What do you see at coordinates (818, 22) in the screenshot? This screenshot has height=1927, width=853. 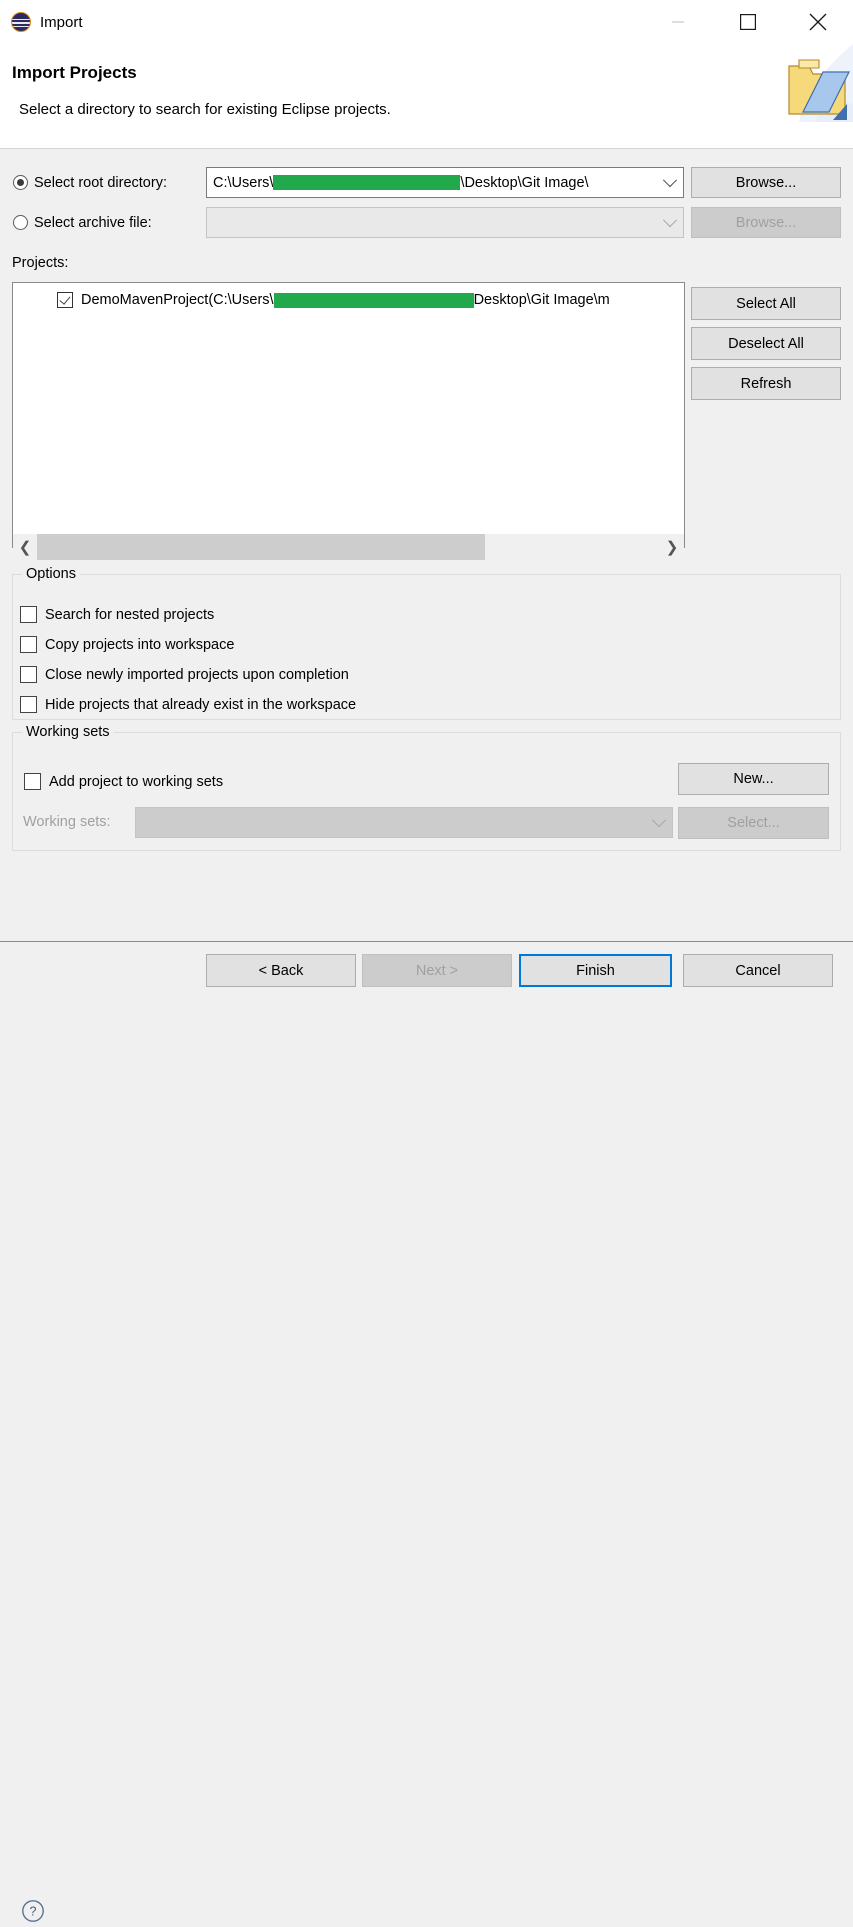 I see `close-icon` at bounding box center [818, 22].